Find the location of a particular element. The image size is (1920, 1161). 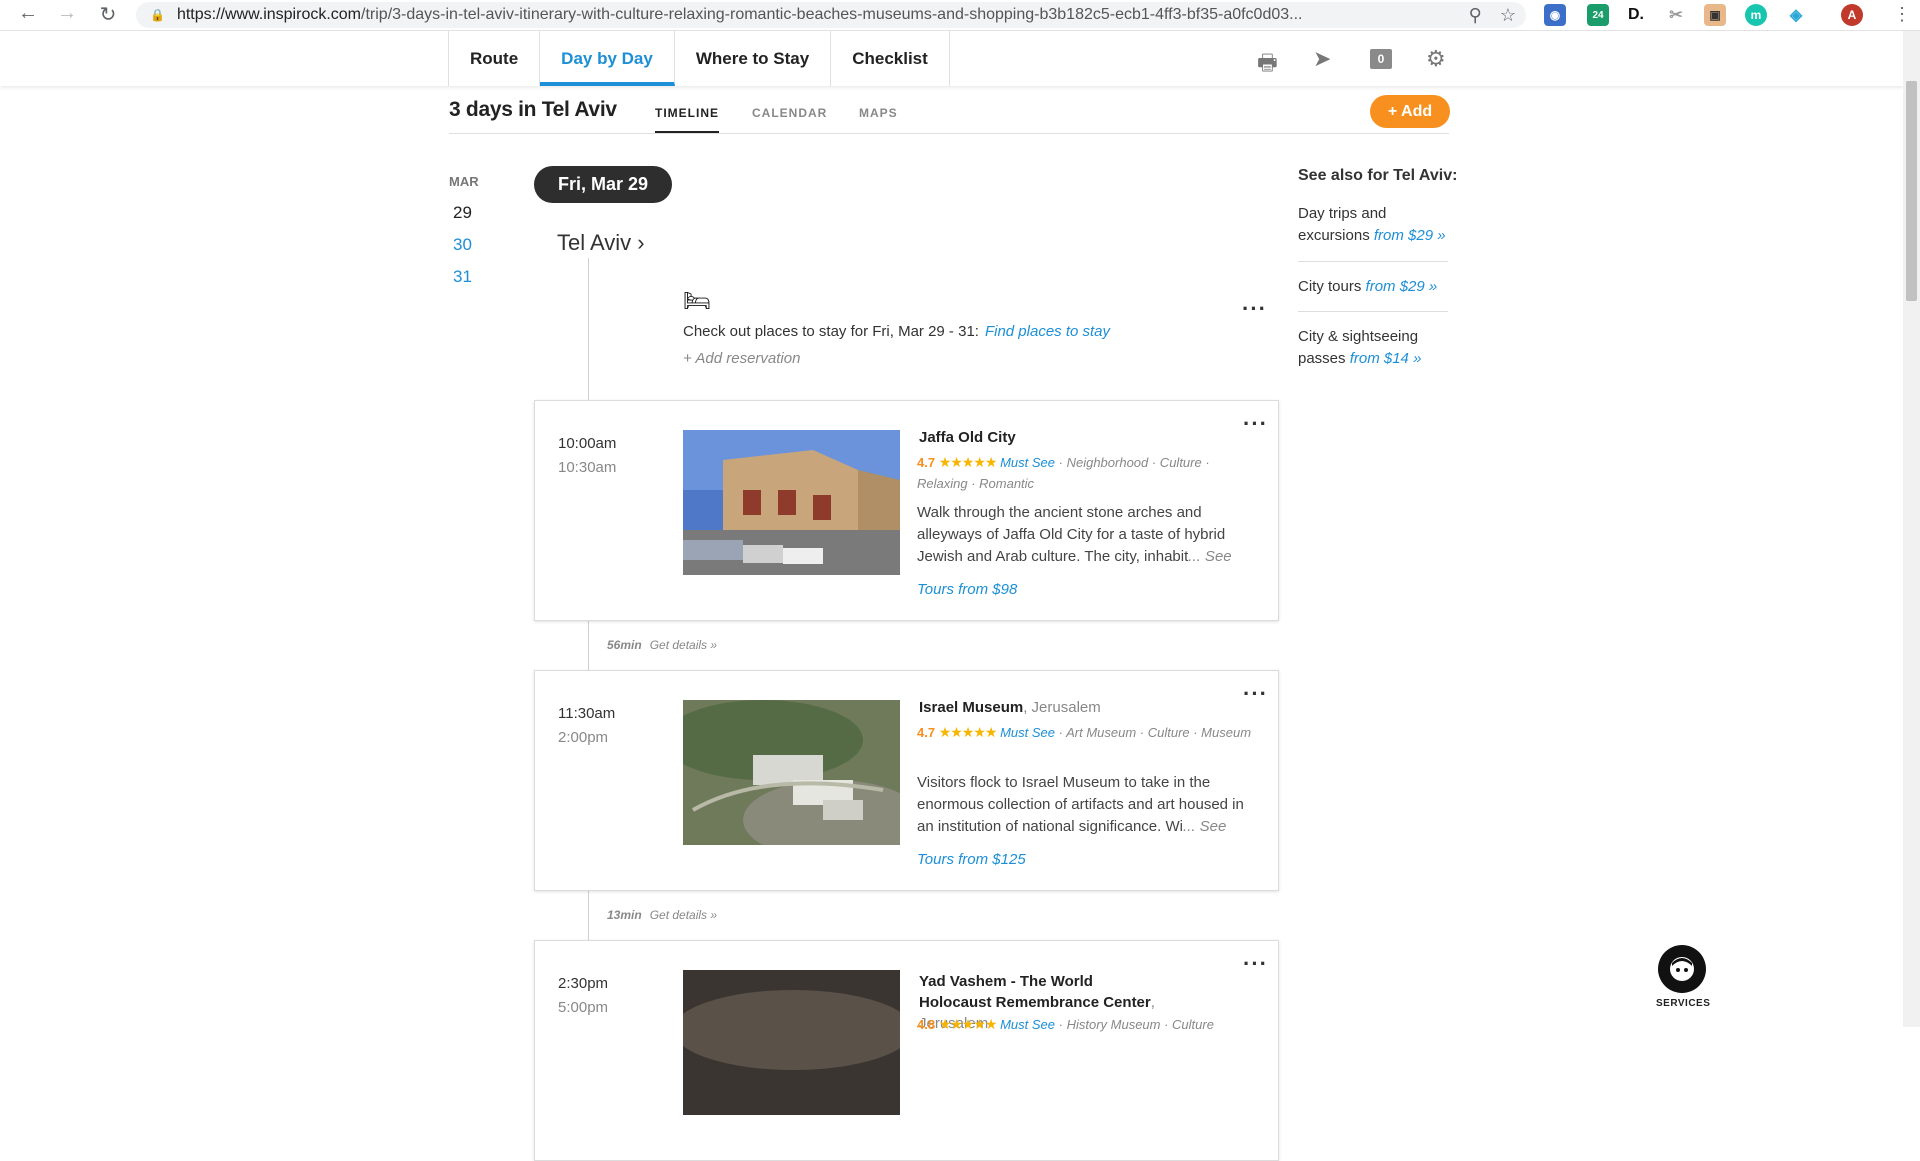

services-face-icon is located at coordinates (1682, 969).